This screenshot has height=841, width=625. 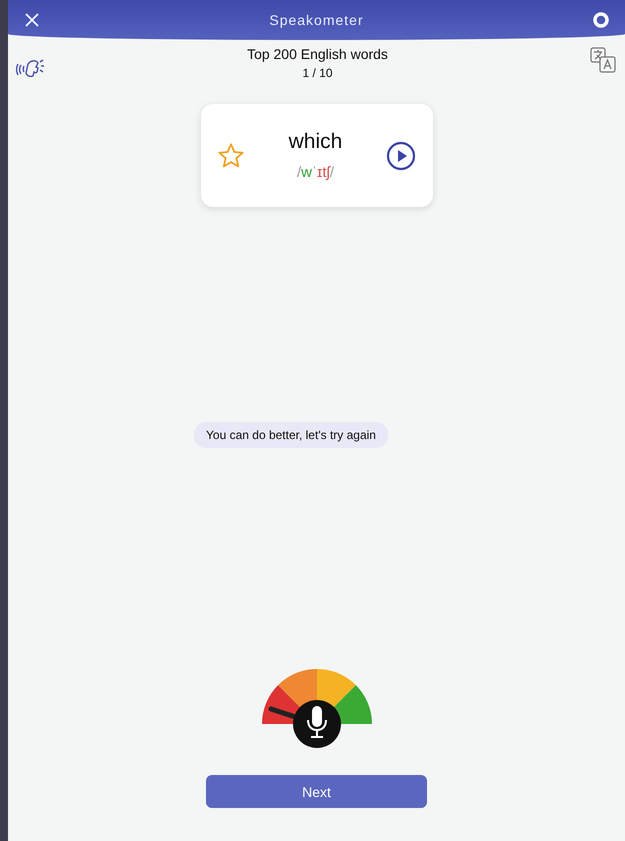 What do you see at coordinates (230, 156) in the screenshot?
I see `star-icon` at bounding box center [230, 156].